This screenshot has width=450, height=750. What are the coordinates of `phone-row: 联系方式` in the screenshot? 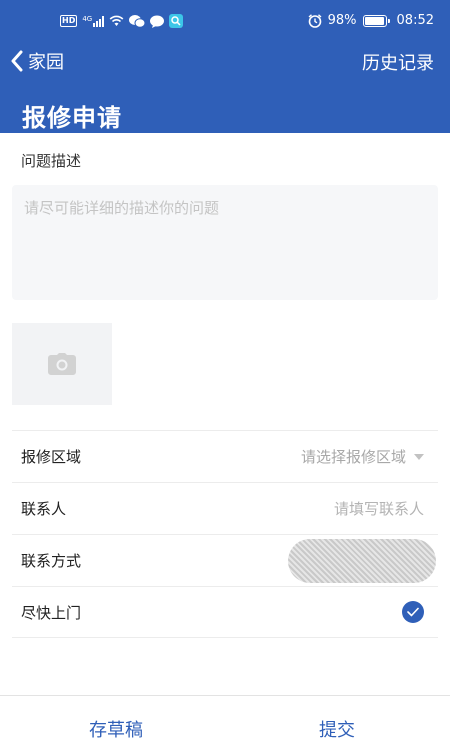 It's located at (225, 560).